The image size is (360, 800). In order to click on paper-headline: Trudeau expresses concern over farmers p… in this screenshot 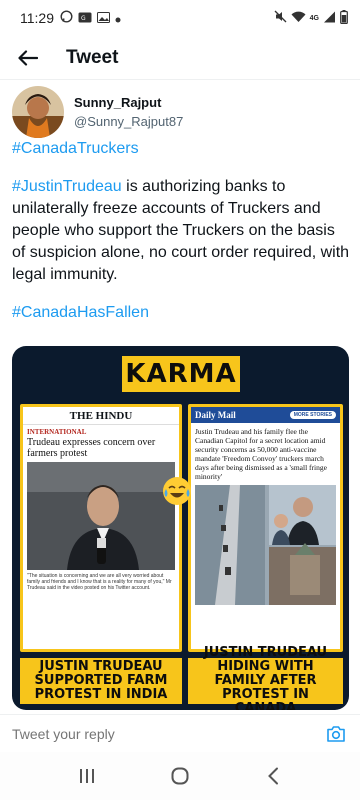, I will do `click(91, 448)`.